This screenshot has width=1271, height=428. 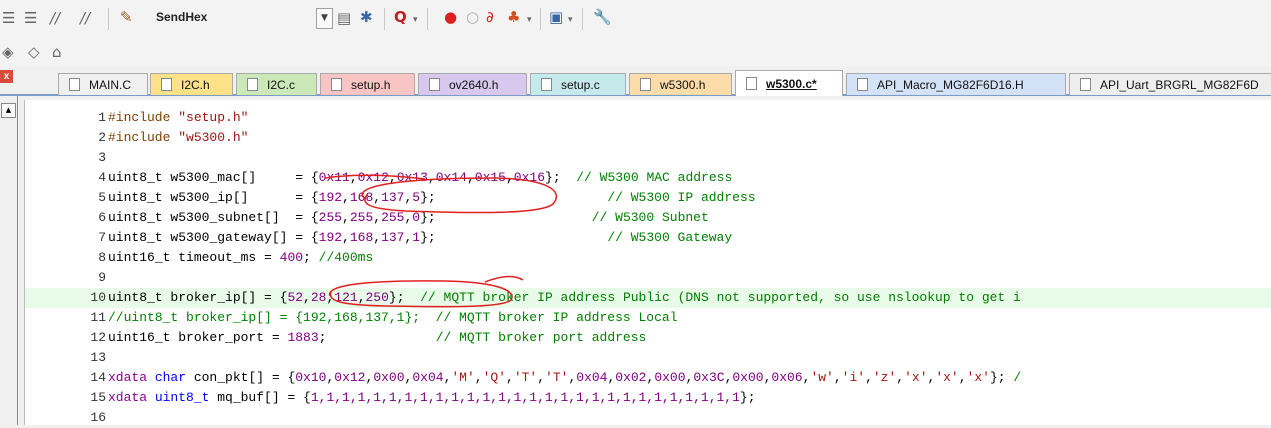 I want to click on code-token: uint8_t w5300_mac[] = {, so click(x=213, y=177).